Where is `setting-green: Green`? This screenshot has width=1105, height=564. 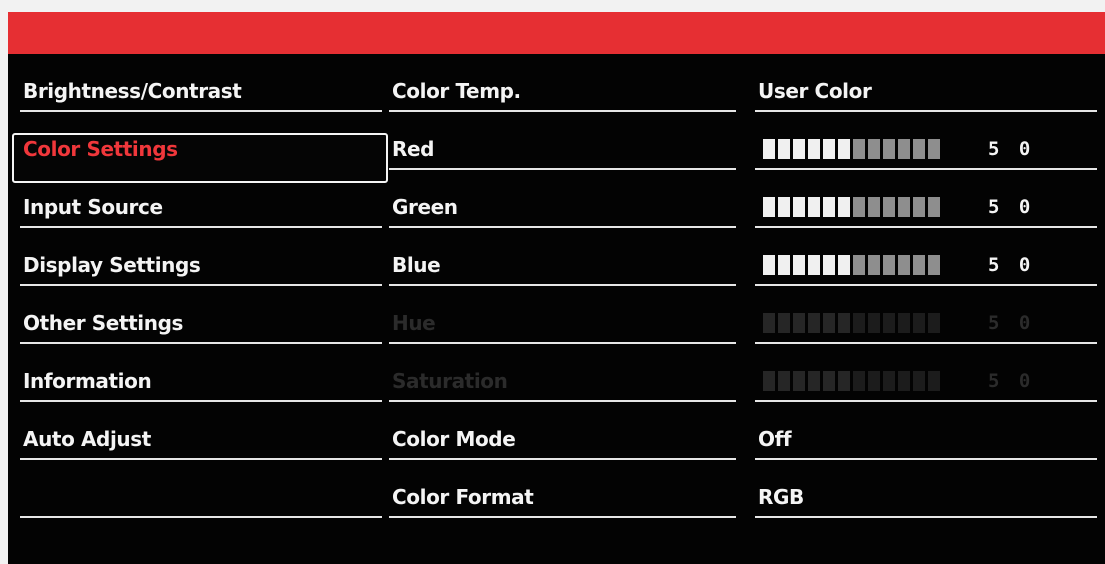
setting-green: Green is located at coordinates (562, 199).